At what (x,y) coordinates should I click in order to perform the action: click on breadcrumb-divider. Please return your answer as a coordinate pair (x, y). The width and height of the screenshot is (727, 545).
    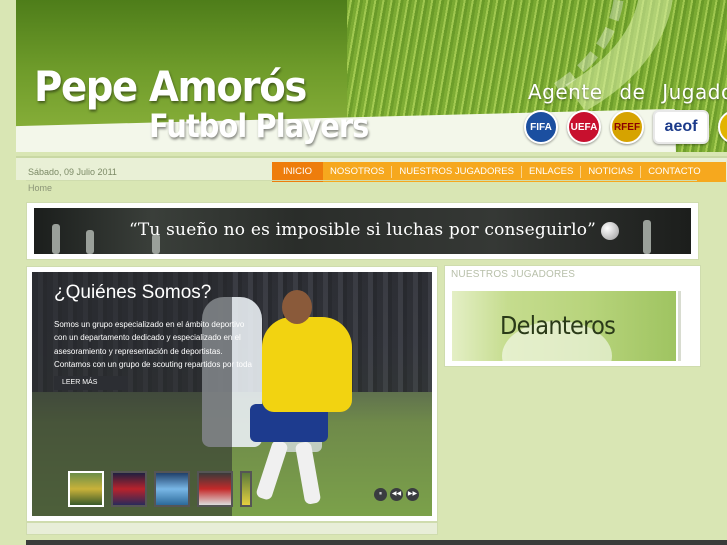
    Looking at the image, I should click on (361, 180).